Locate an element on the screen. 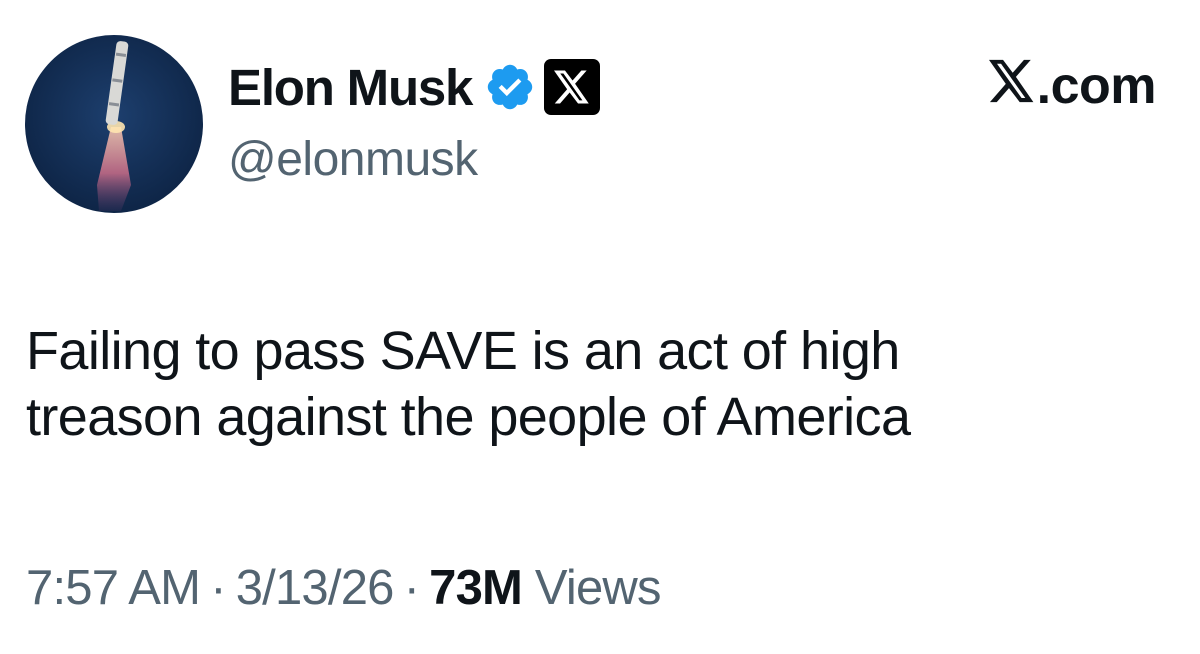 The width and height of the screenshot is (1200, 654). views-count: 73M is located at coordinates (476, 588).